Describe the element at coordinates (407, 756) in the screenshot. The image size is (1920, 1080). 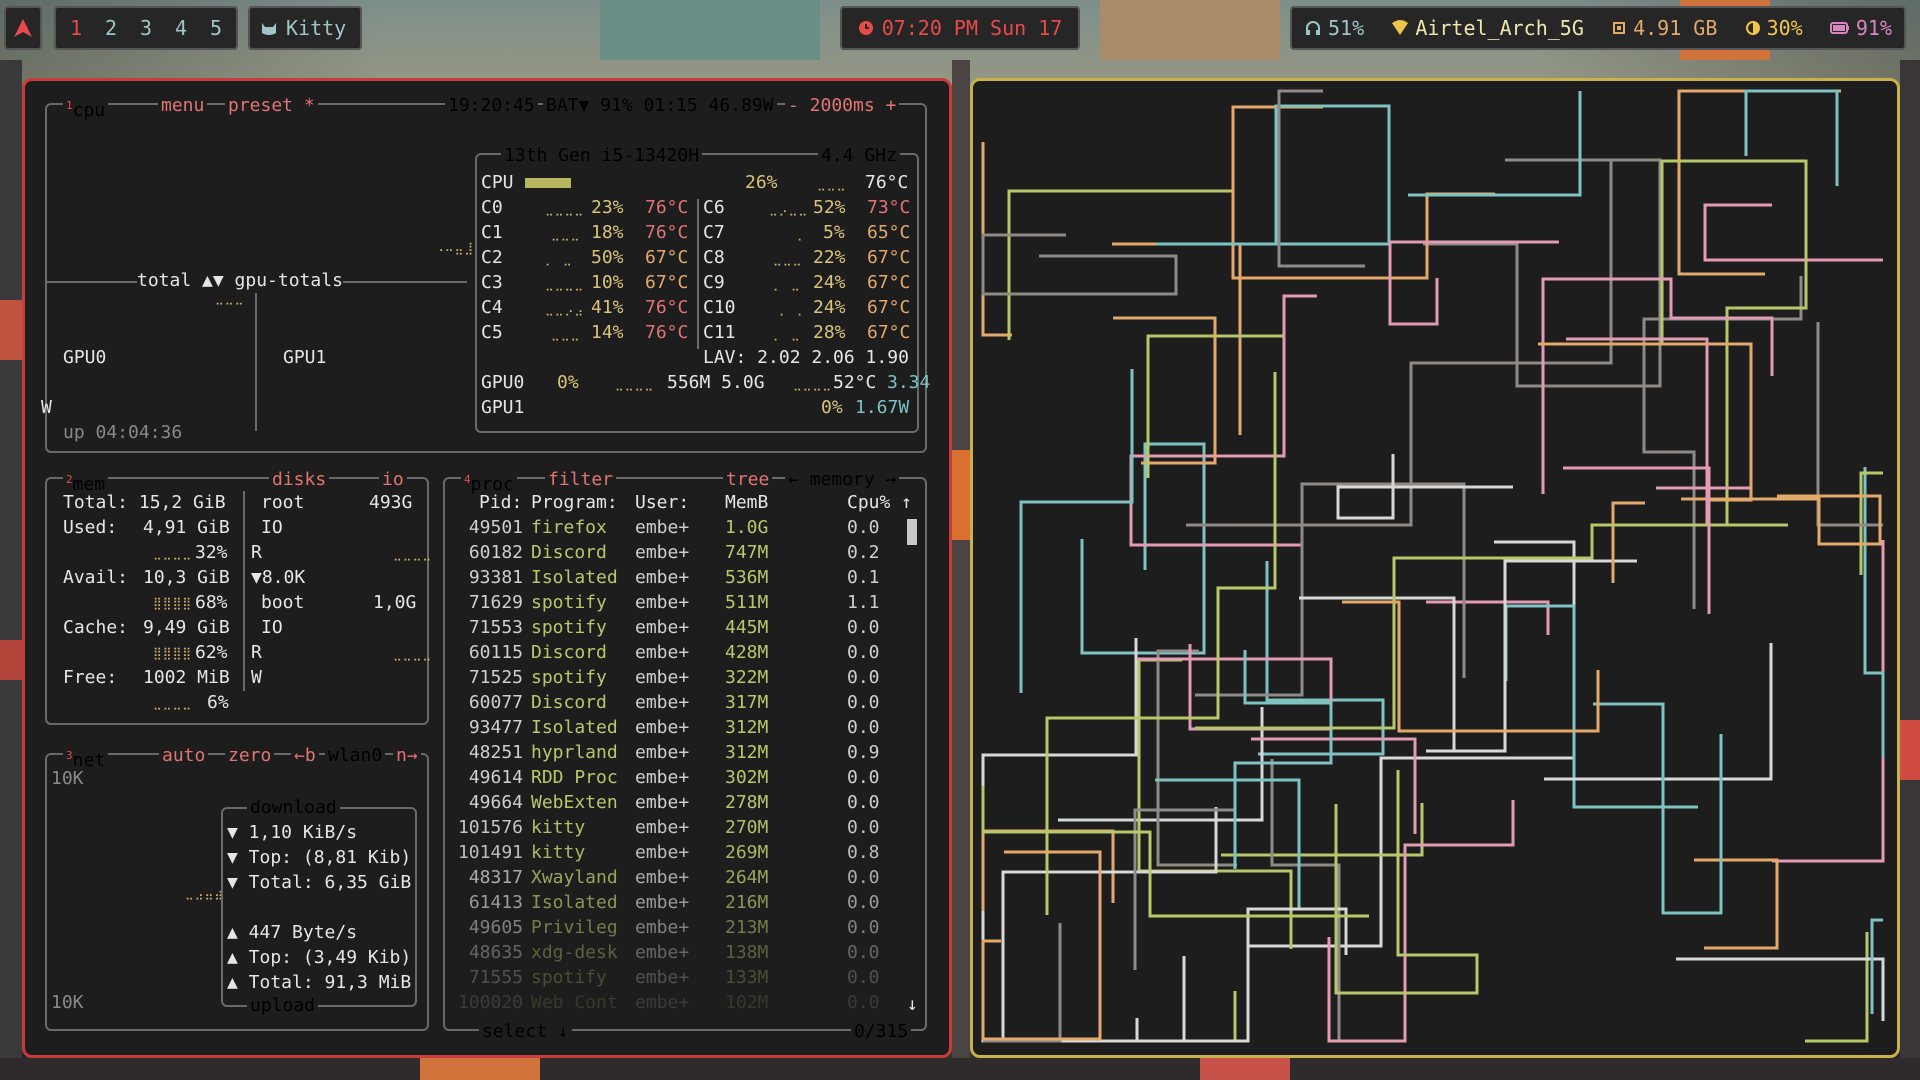
I see `net-next-interface: n→` at that location.